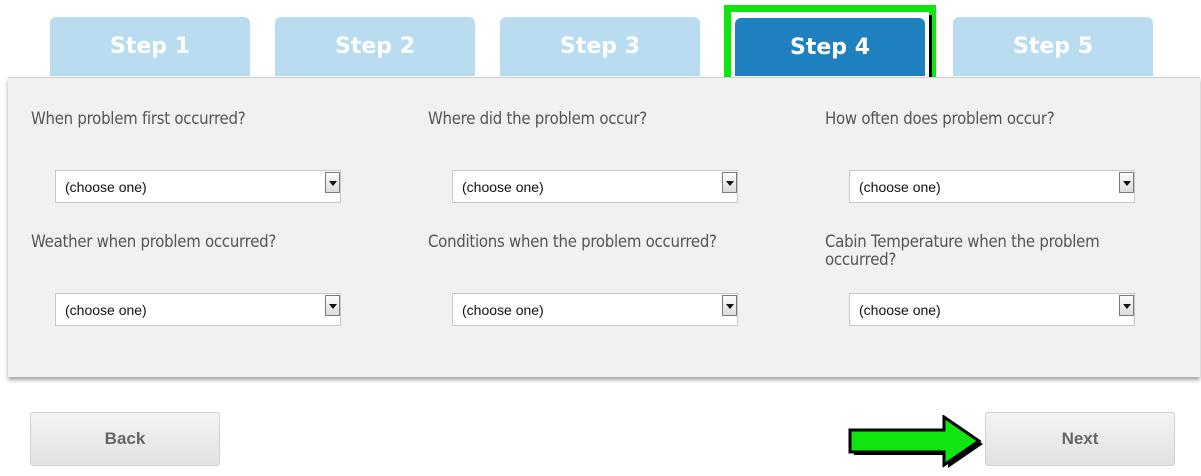  Describe the element at coordinates (198, 186) in the screenshot. I see `first-occurred-select: (choose one)` at that location.